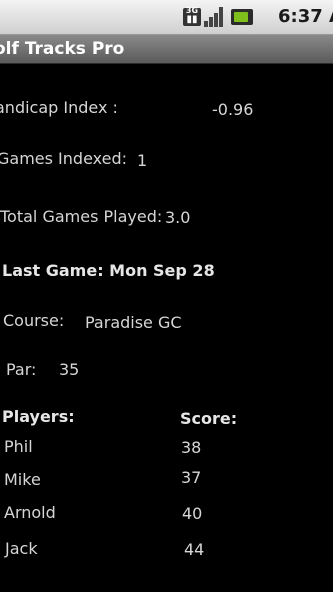 This screenshot has height=592, width=333. I want to click on player-score: 37, so click(191, 477).